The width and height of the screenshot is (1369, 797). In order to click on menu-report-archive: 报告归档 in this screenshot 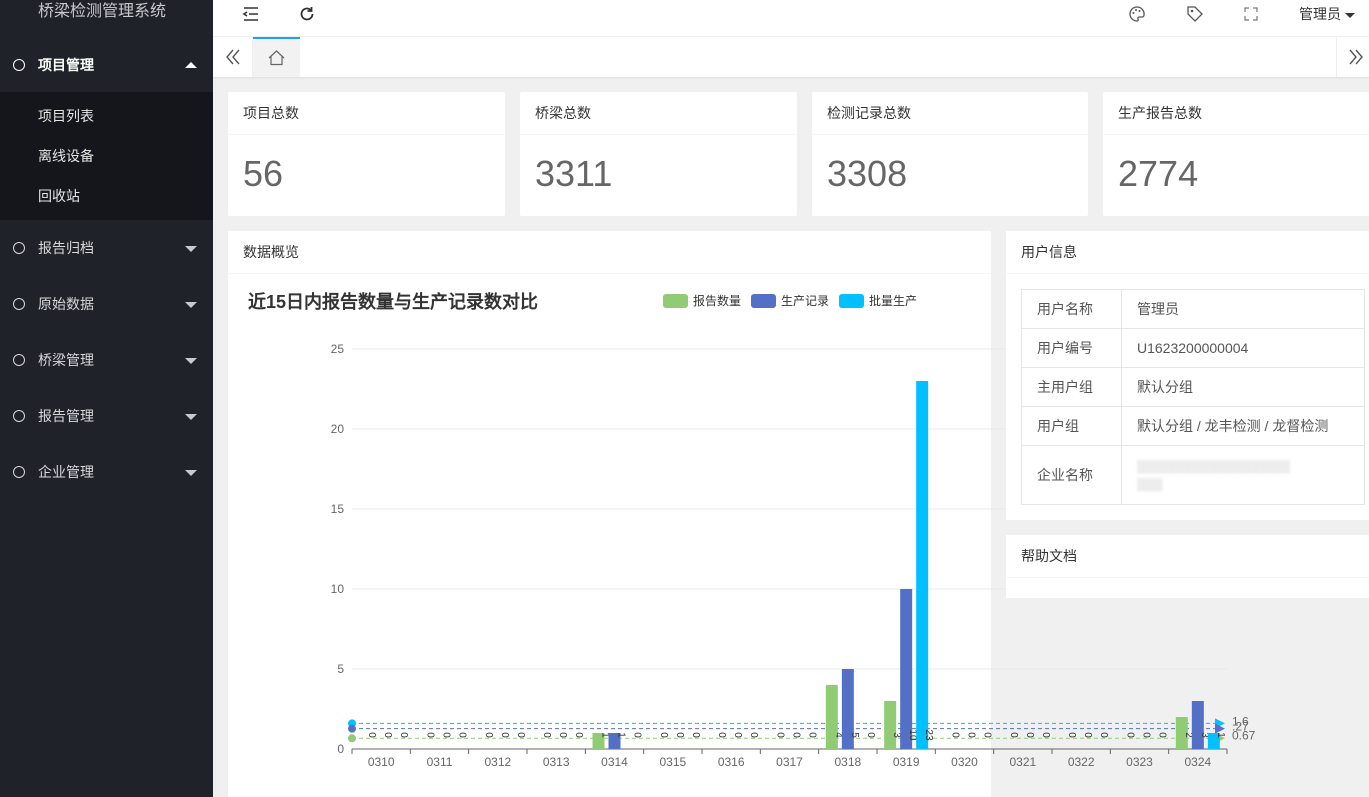, I will do `click(106, 248)`.